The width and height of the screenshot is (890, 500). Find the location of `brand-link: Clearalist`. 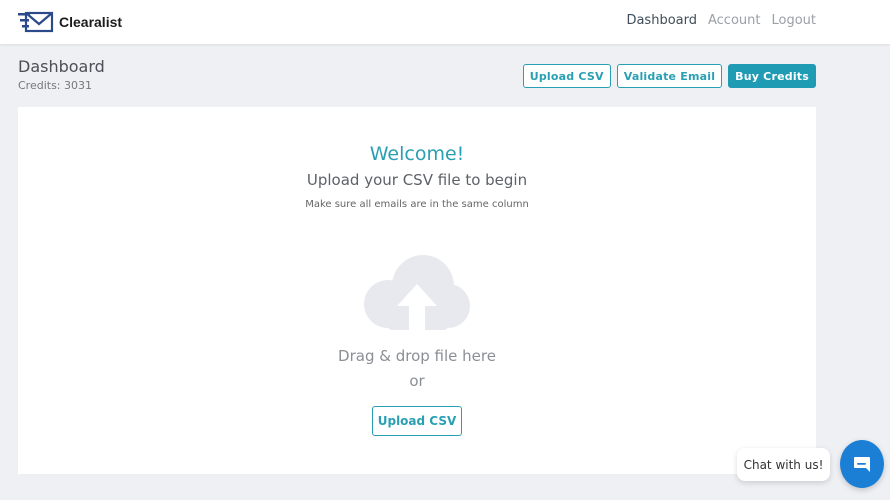

brand-link: Clearalist is located at coordinates (70, 22).